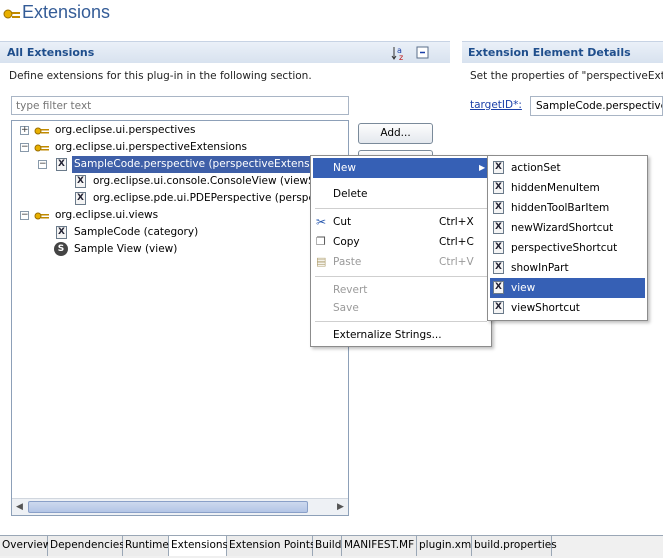  I want to click on menu-item-copy: ❐ Copy Ctrl+C, so click(401, 242).